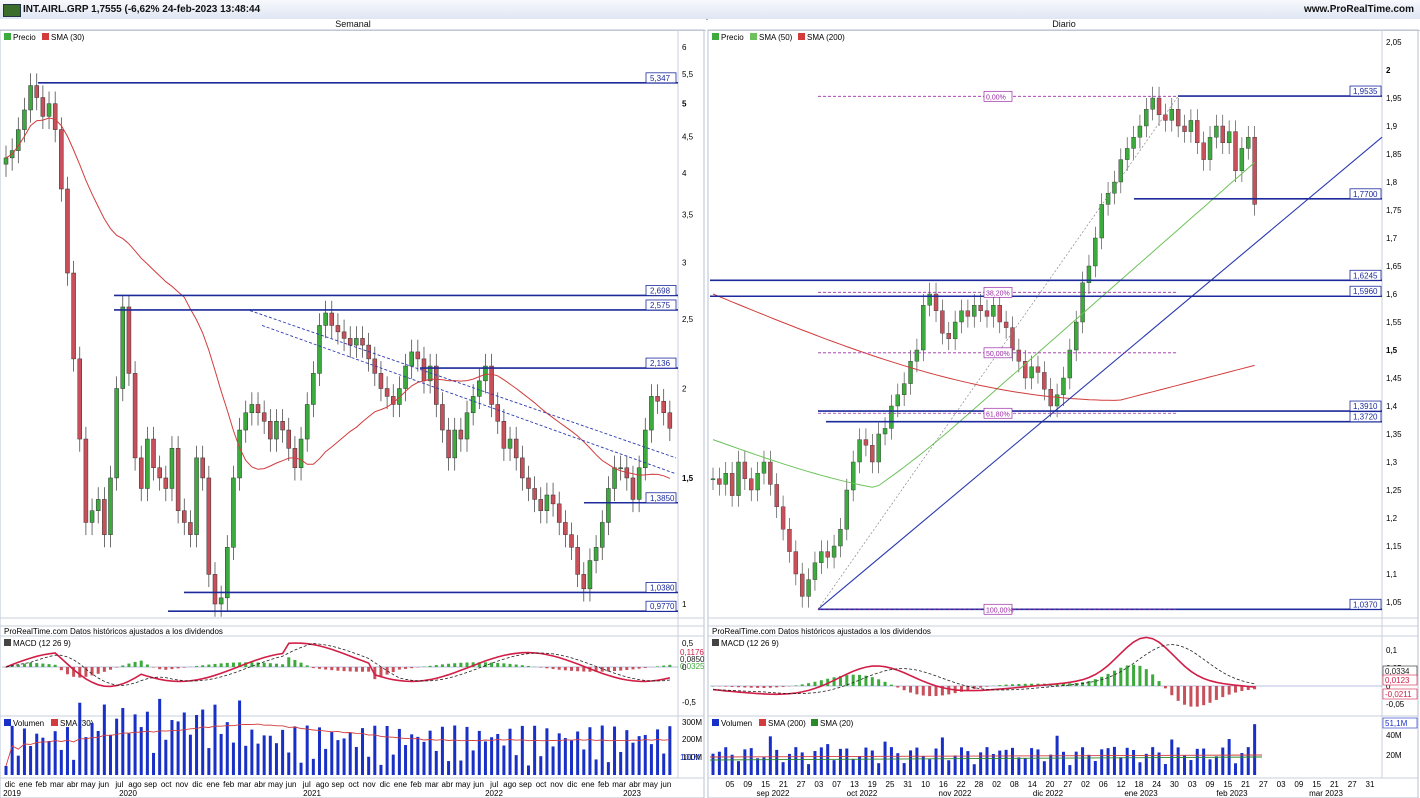 The width and height of the screenshot is (1420, 798). Describe the element at coordinates (1395, 704) in the screenshot. I see `daily-macd-tick: -0,05` at that location.